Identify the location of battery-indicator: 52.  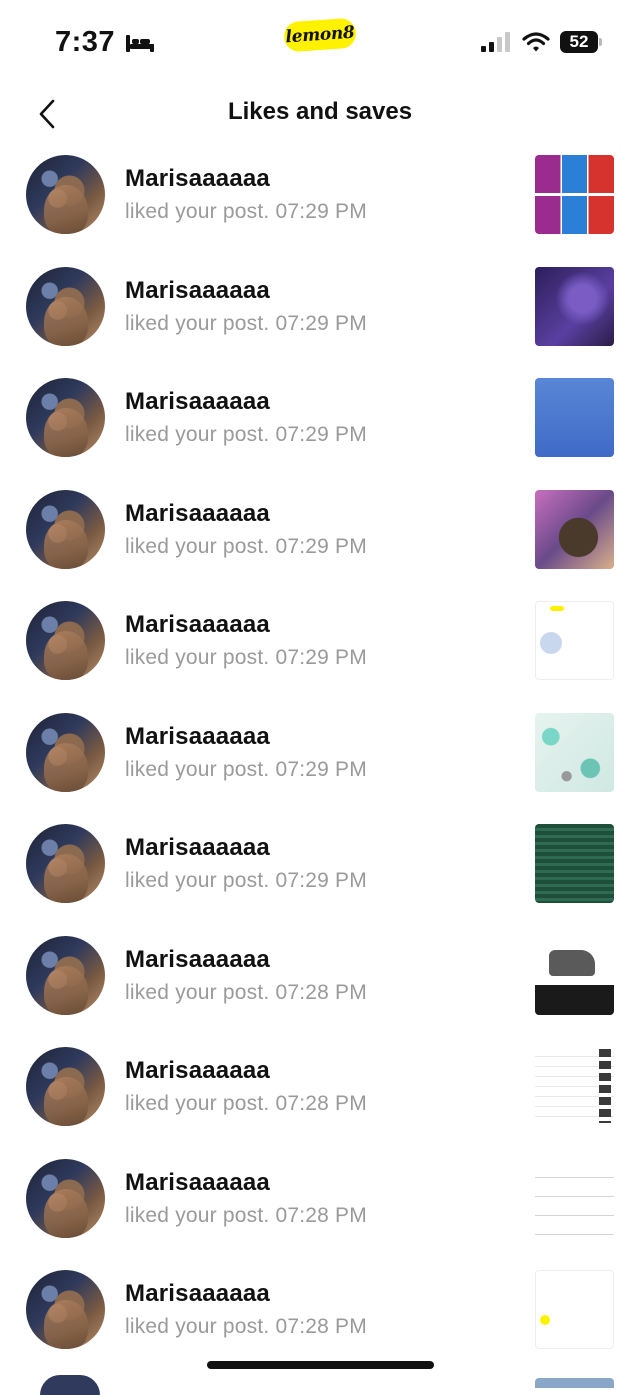
(581, 42).